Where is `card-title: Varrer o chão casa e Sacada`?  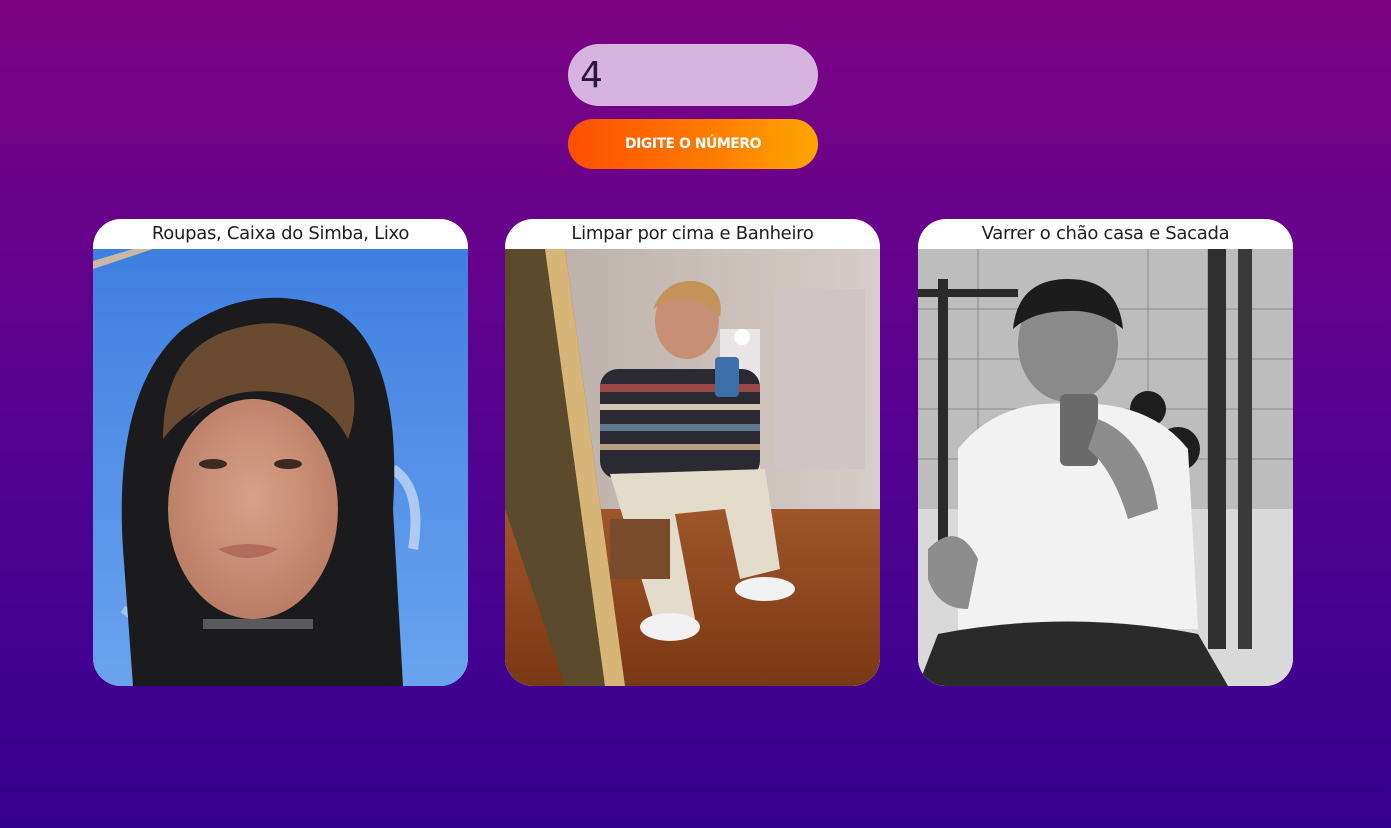 card-title: Varrer o chão casa e Sacada is located at coordinates (1105, 233).